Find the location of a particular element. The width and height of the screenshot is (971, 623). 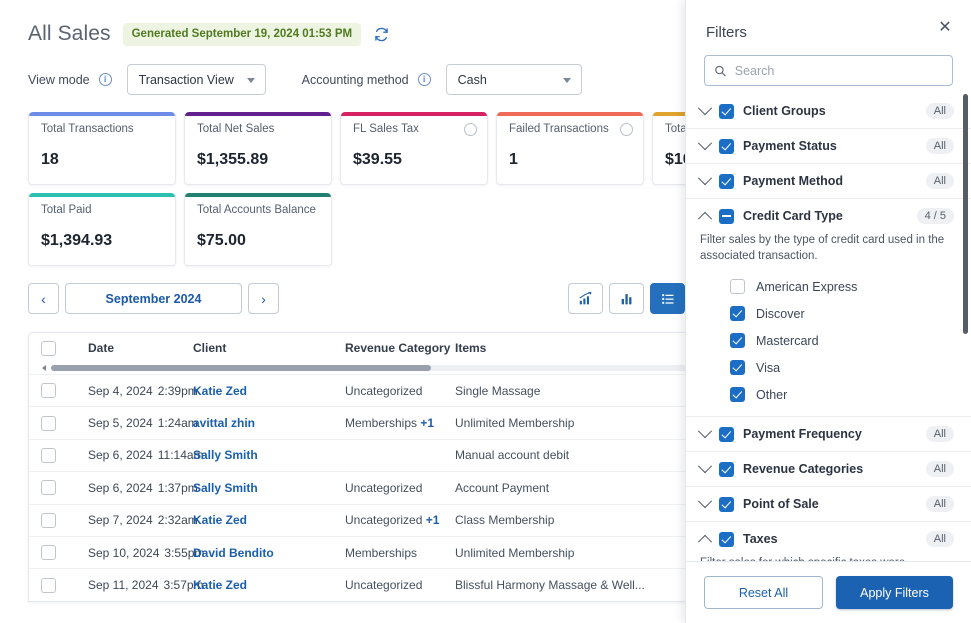

bar-chart-view-button is located at coordinates (626, 298).